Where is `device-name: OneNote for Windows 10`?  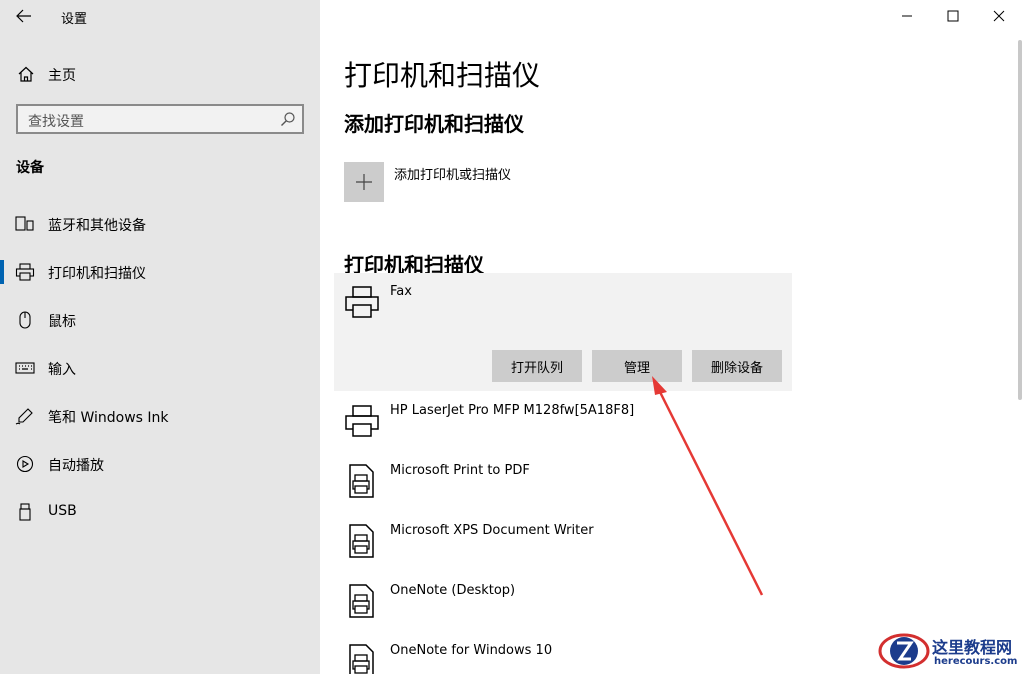 device-name: OneNote for Windows 10 is located at coordinates (471, 650).